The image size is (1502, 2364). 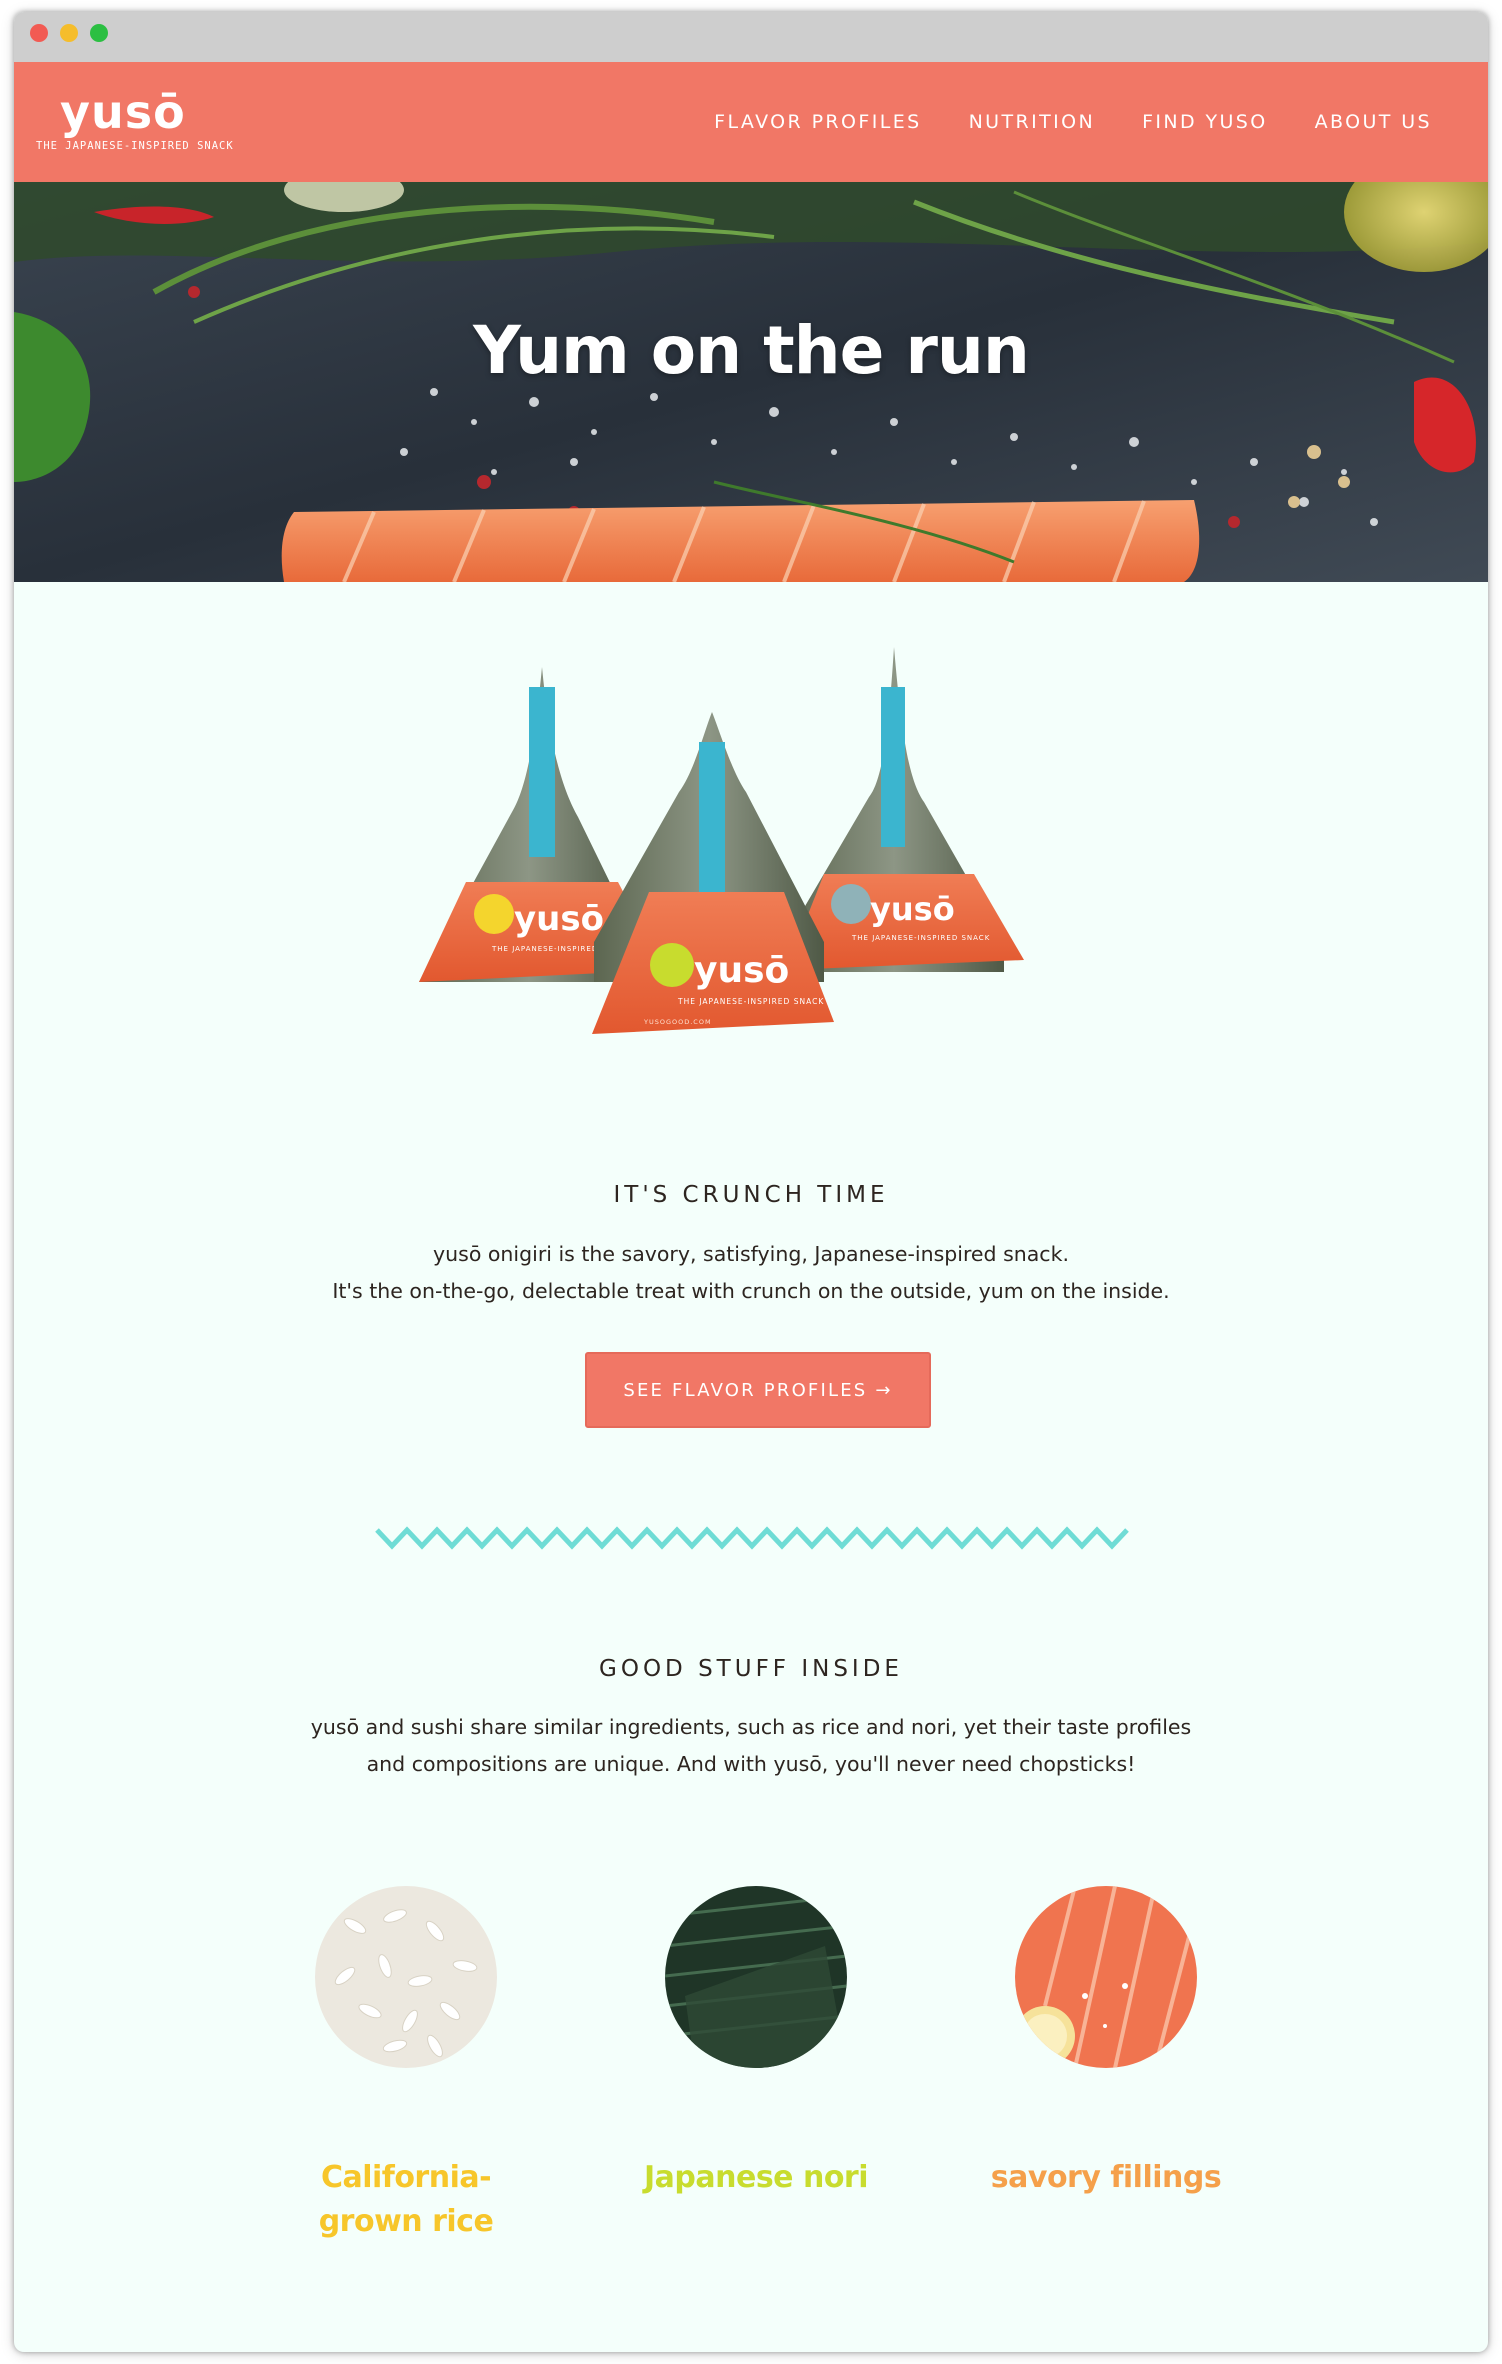 What do you see at coordinates (559, 919) in the screenshot?
I see `package-left-brand: yusō` at bounding box center [559, 919].